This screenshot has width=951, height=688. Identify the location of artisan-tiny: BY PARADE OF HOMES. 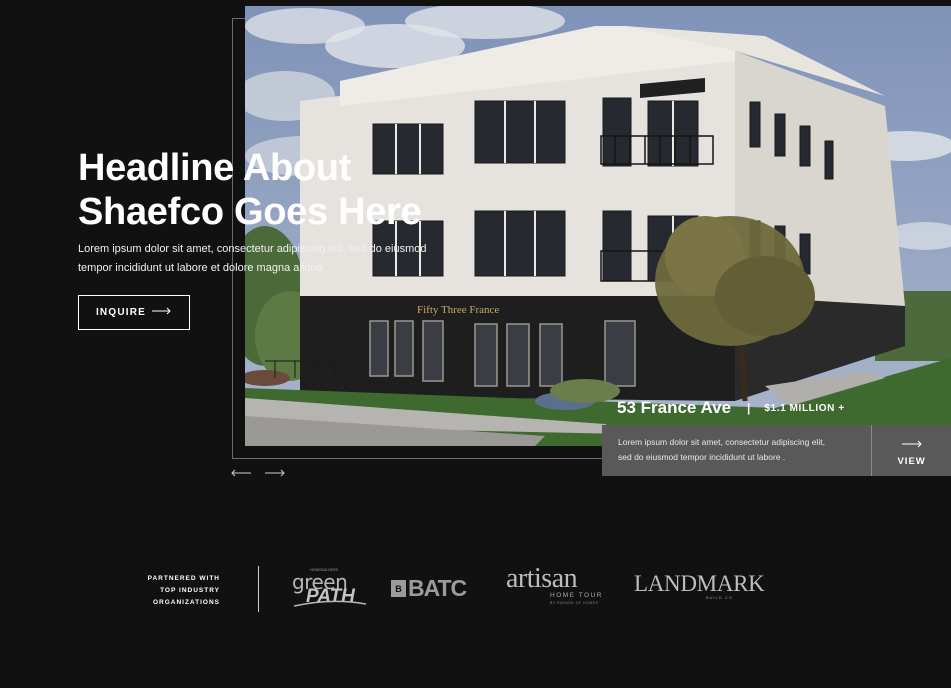
(574, 603).